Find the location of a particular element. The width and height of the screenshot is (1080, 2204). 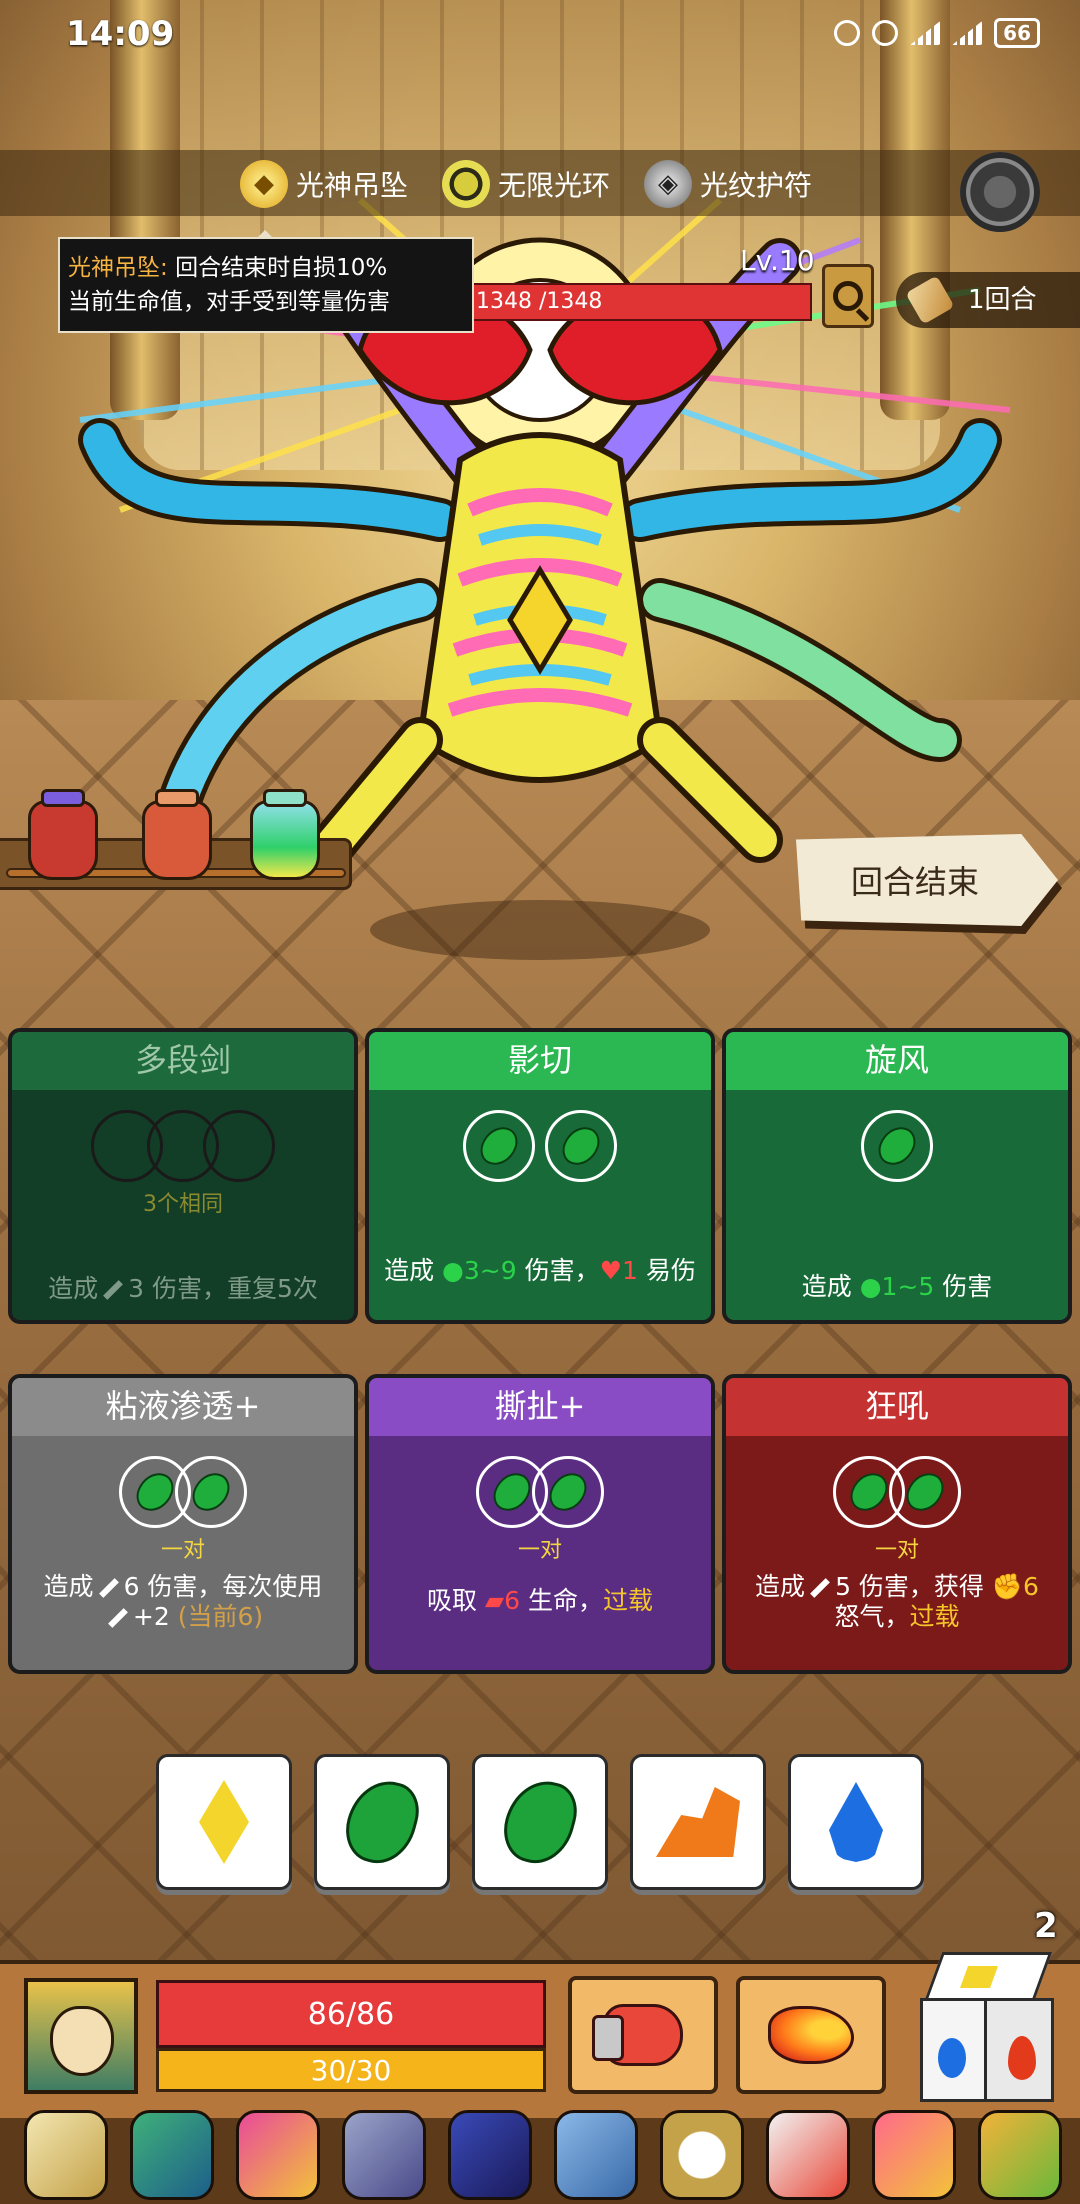

avatar-face is located at coordinates (82, 2041).